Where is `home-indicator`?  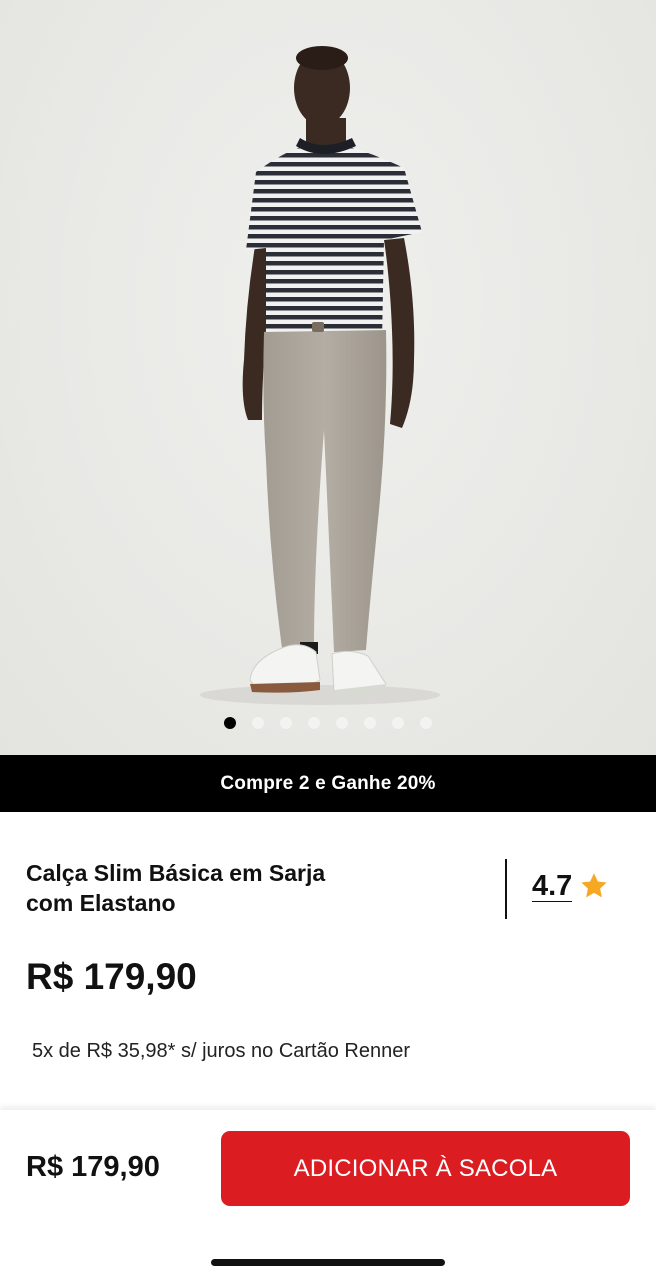 home-indicator is located at coordinates (328, 1262).